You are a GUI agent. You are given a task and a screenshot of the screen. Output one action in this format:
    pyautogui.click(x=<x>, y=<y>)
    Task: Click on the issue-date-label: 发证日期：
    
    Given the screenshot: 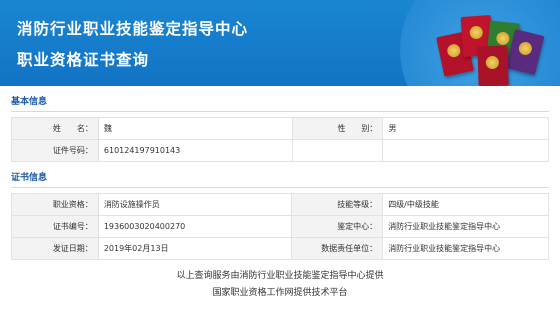 What is the action you would take?
    pyautogui.click(x=55, y=248)
    